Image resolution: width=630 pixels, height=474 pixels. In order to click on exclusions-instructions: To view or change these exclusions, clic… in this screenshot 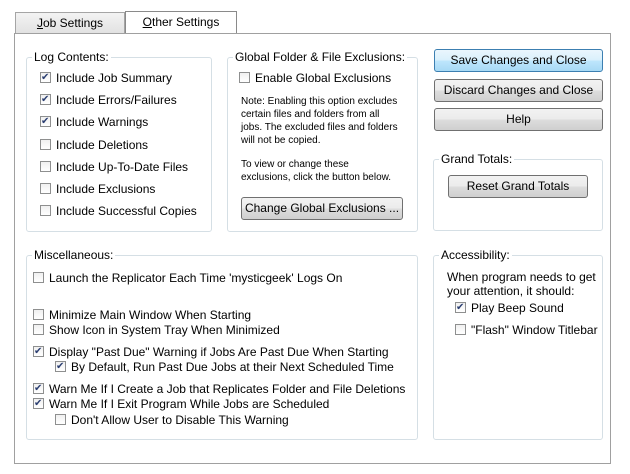, I will do `click(316, 171)`.